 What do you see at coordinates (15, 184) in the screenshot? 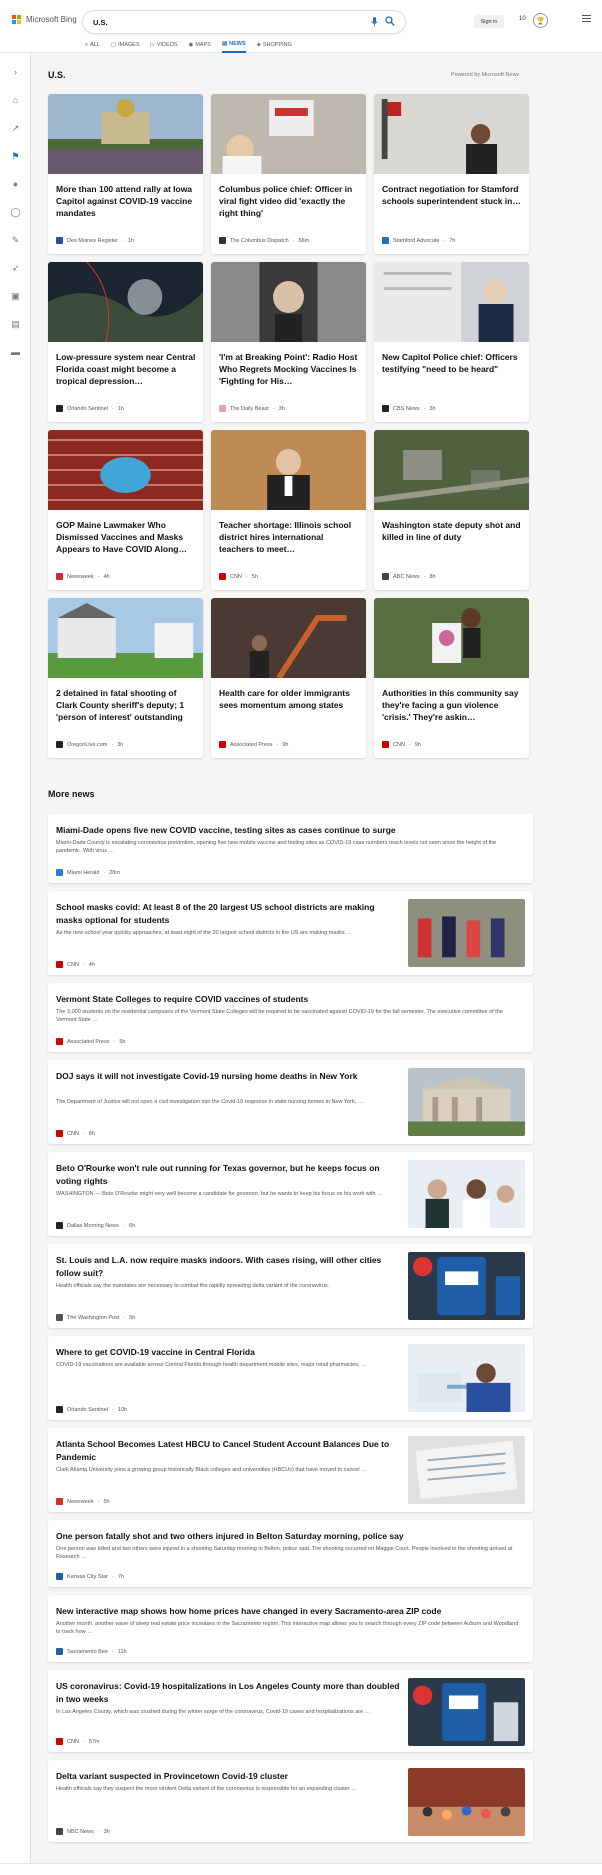
I see `location-icon: ●` at bounding box center [15, 184].